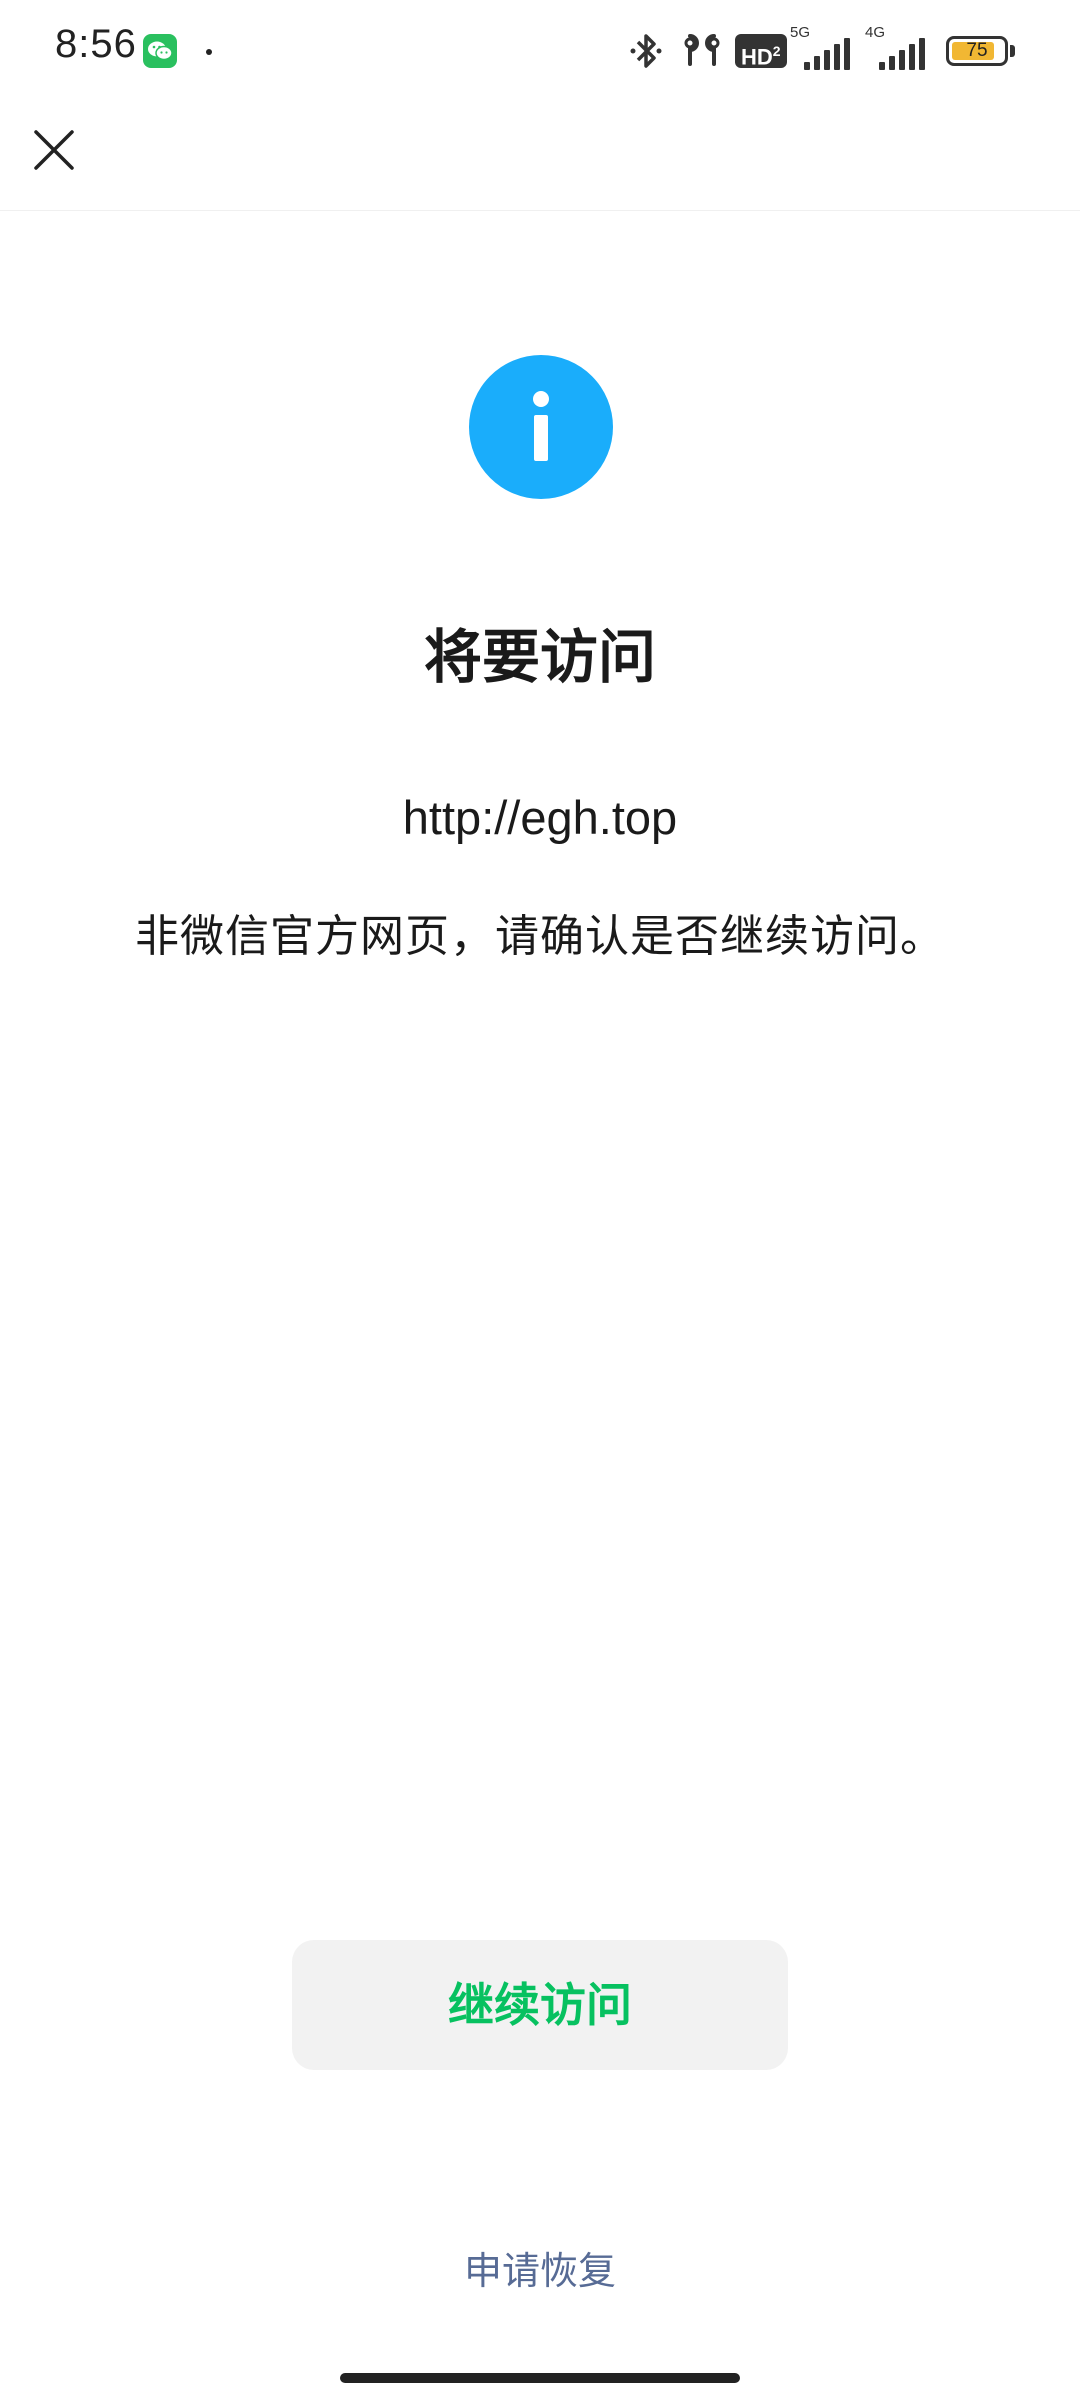 The width and height of the screenshot is (1080, 2400). Describe the element at coordinates (646, 51) in the screenshot. I see `bluetooth-icon` at that location.